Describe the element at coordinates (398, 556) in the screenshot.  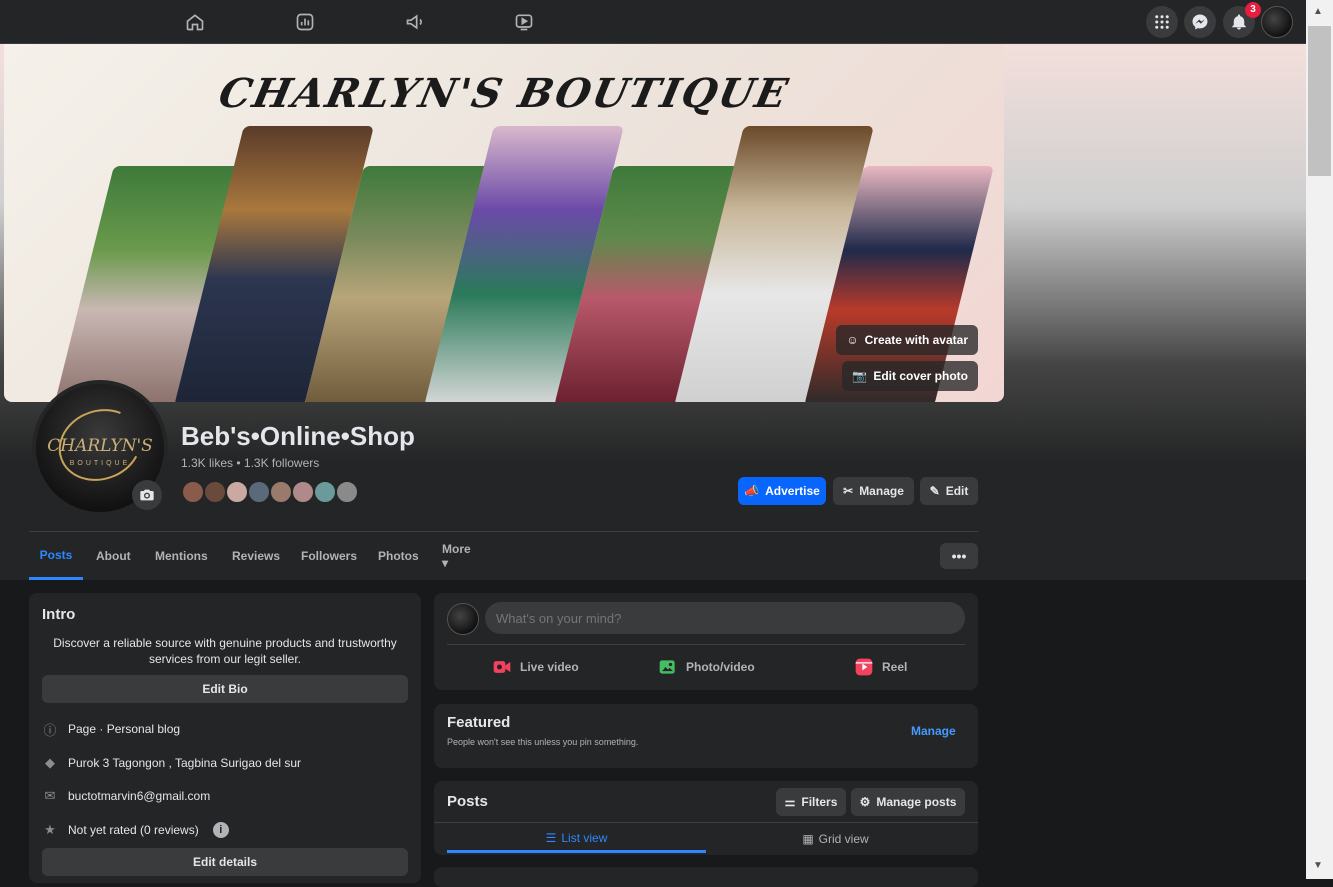
I see `tab-photos: Photos` at that location.